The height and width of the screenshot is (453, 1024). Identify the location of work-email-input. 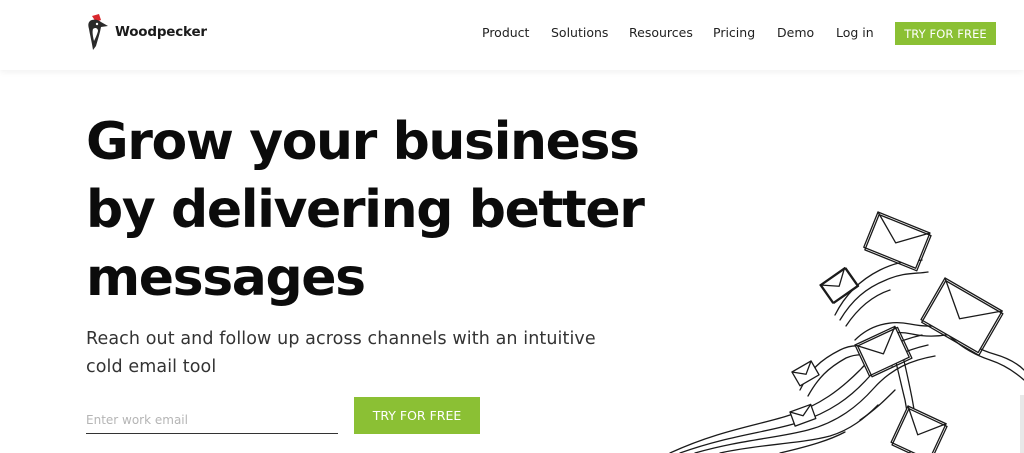
(212, 421).